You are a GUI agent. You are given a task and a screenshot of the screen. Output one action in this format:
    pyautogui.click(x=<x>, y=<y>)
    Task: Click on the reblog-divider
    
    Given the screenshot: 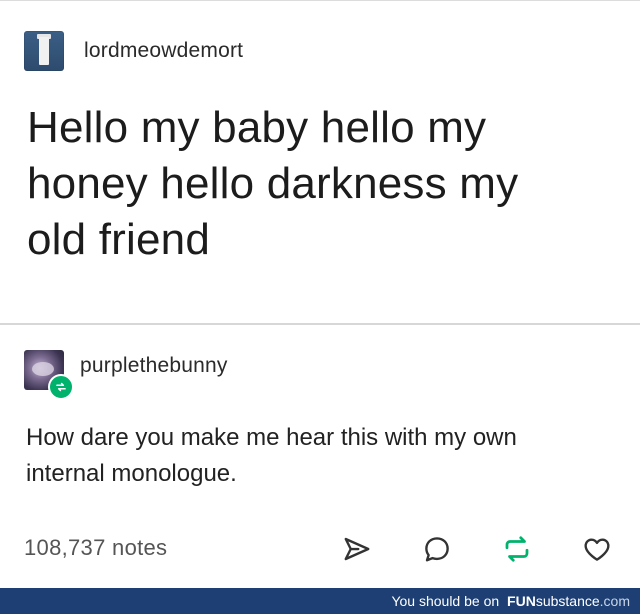 What is the action you would take?
    pyautogui.click(x=320, y=324)
    